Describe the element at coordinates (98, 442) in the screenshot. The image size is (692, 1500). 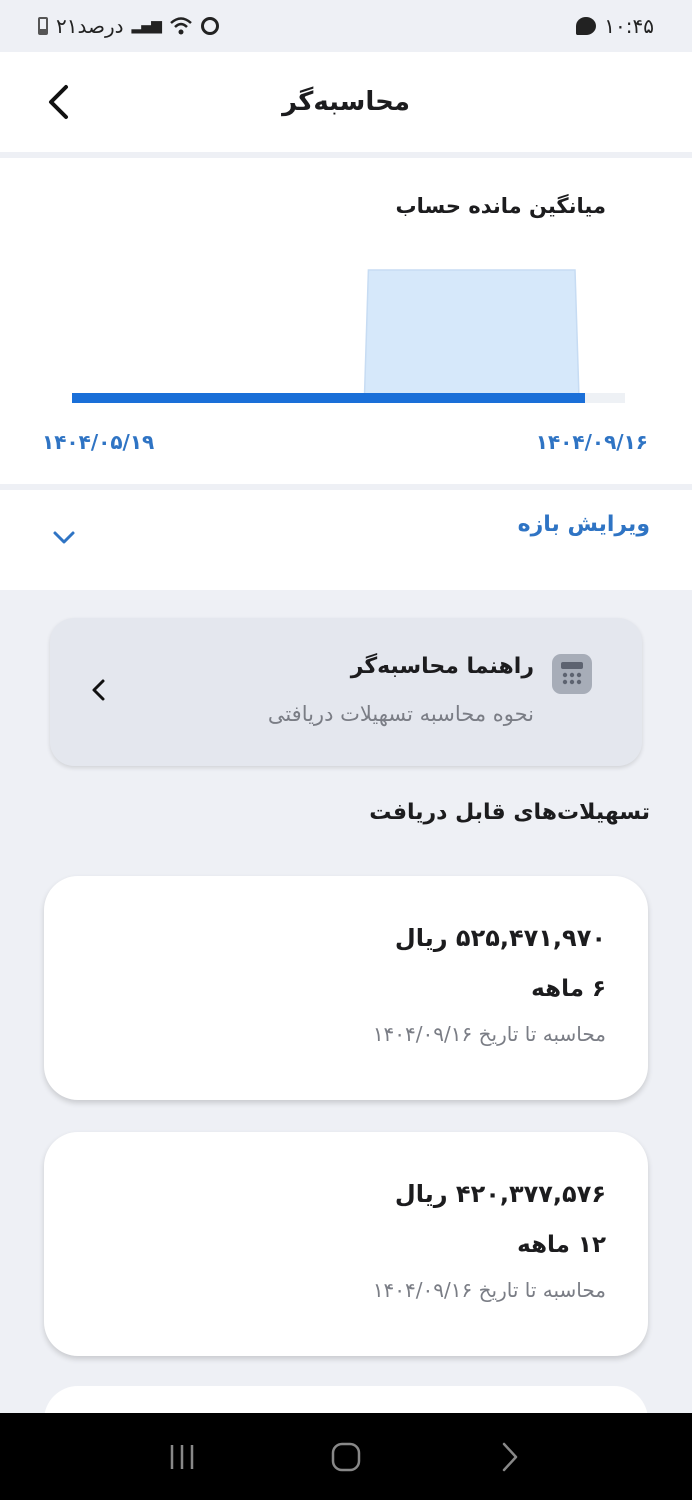
I see `chart-start-date: ۱۴۰۴/۰۵/۱۹` at that location.